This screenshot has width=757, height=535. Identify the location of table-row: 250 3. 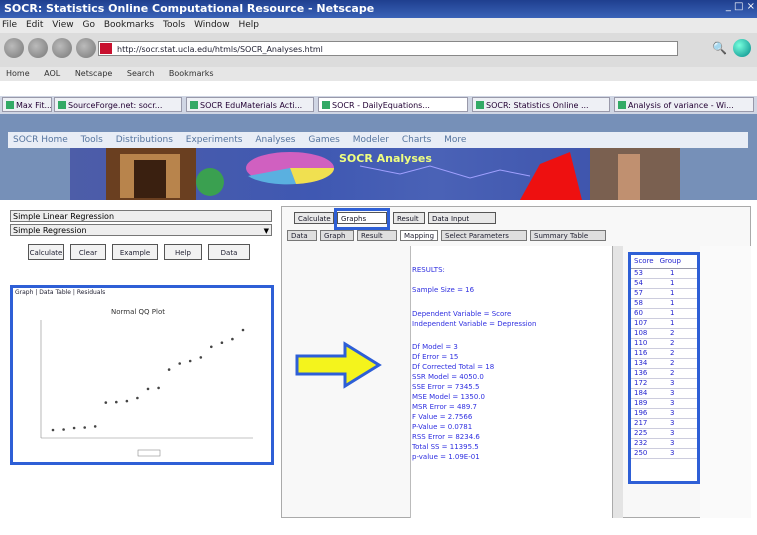
(664, 454).